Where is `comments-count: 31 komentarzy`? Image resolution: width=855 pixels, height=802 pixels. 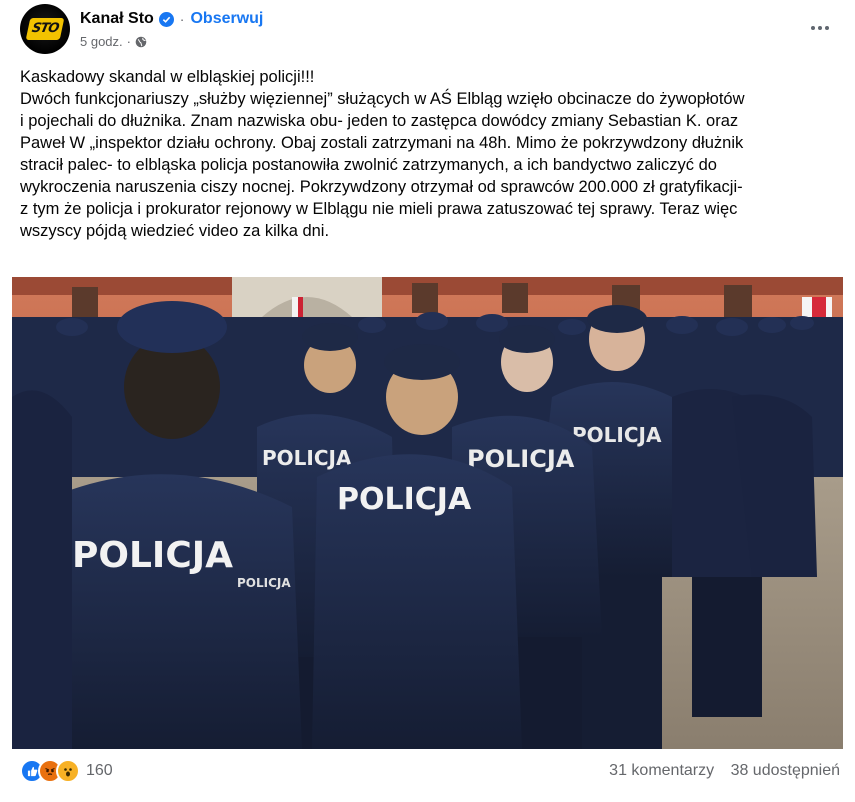
comments-count: 31 komentarzy is located at coordinates (661, 770).